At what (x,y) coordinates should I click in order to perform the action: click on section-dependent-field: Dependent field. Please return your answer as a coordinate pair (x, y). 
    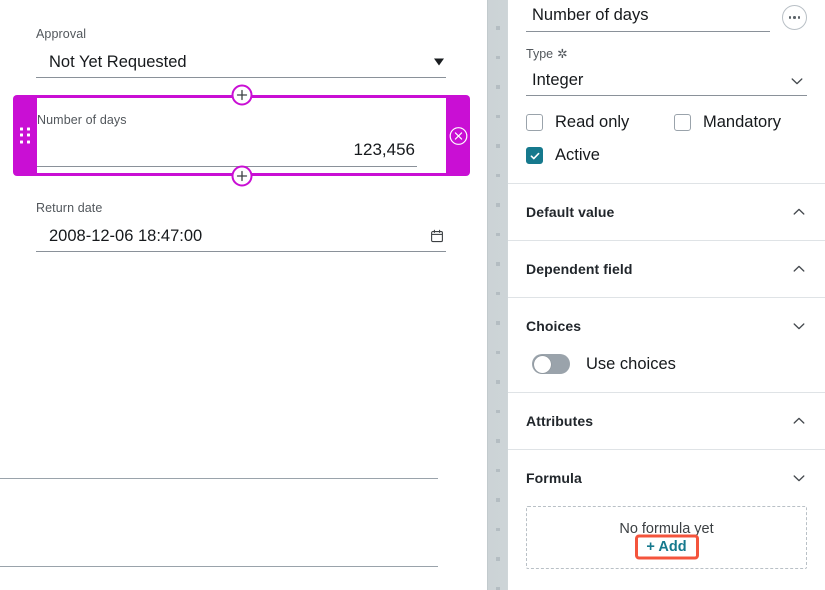
    Looking at the image, I should click on (666, 268).